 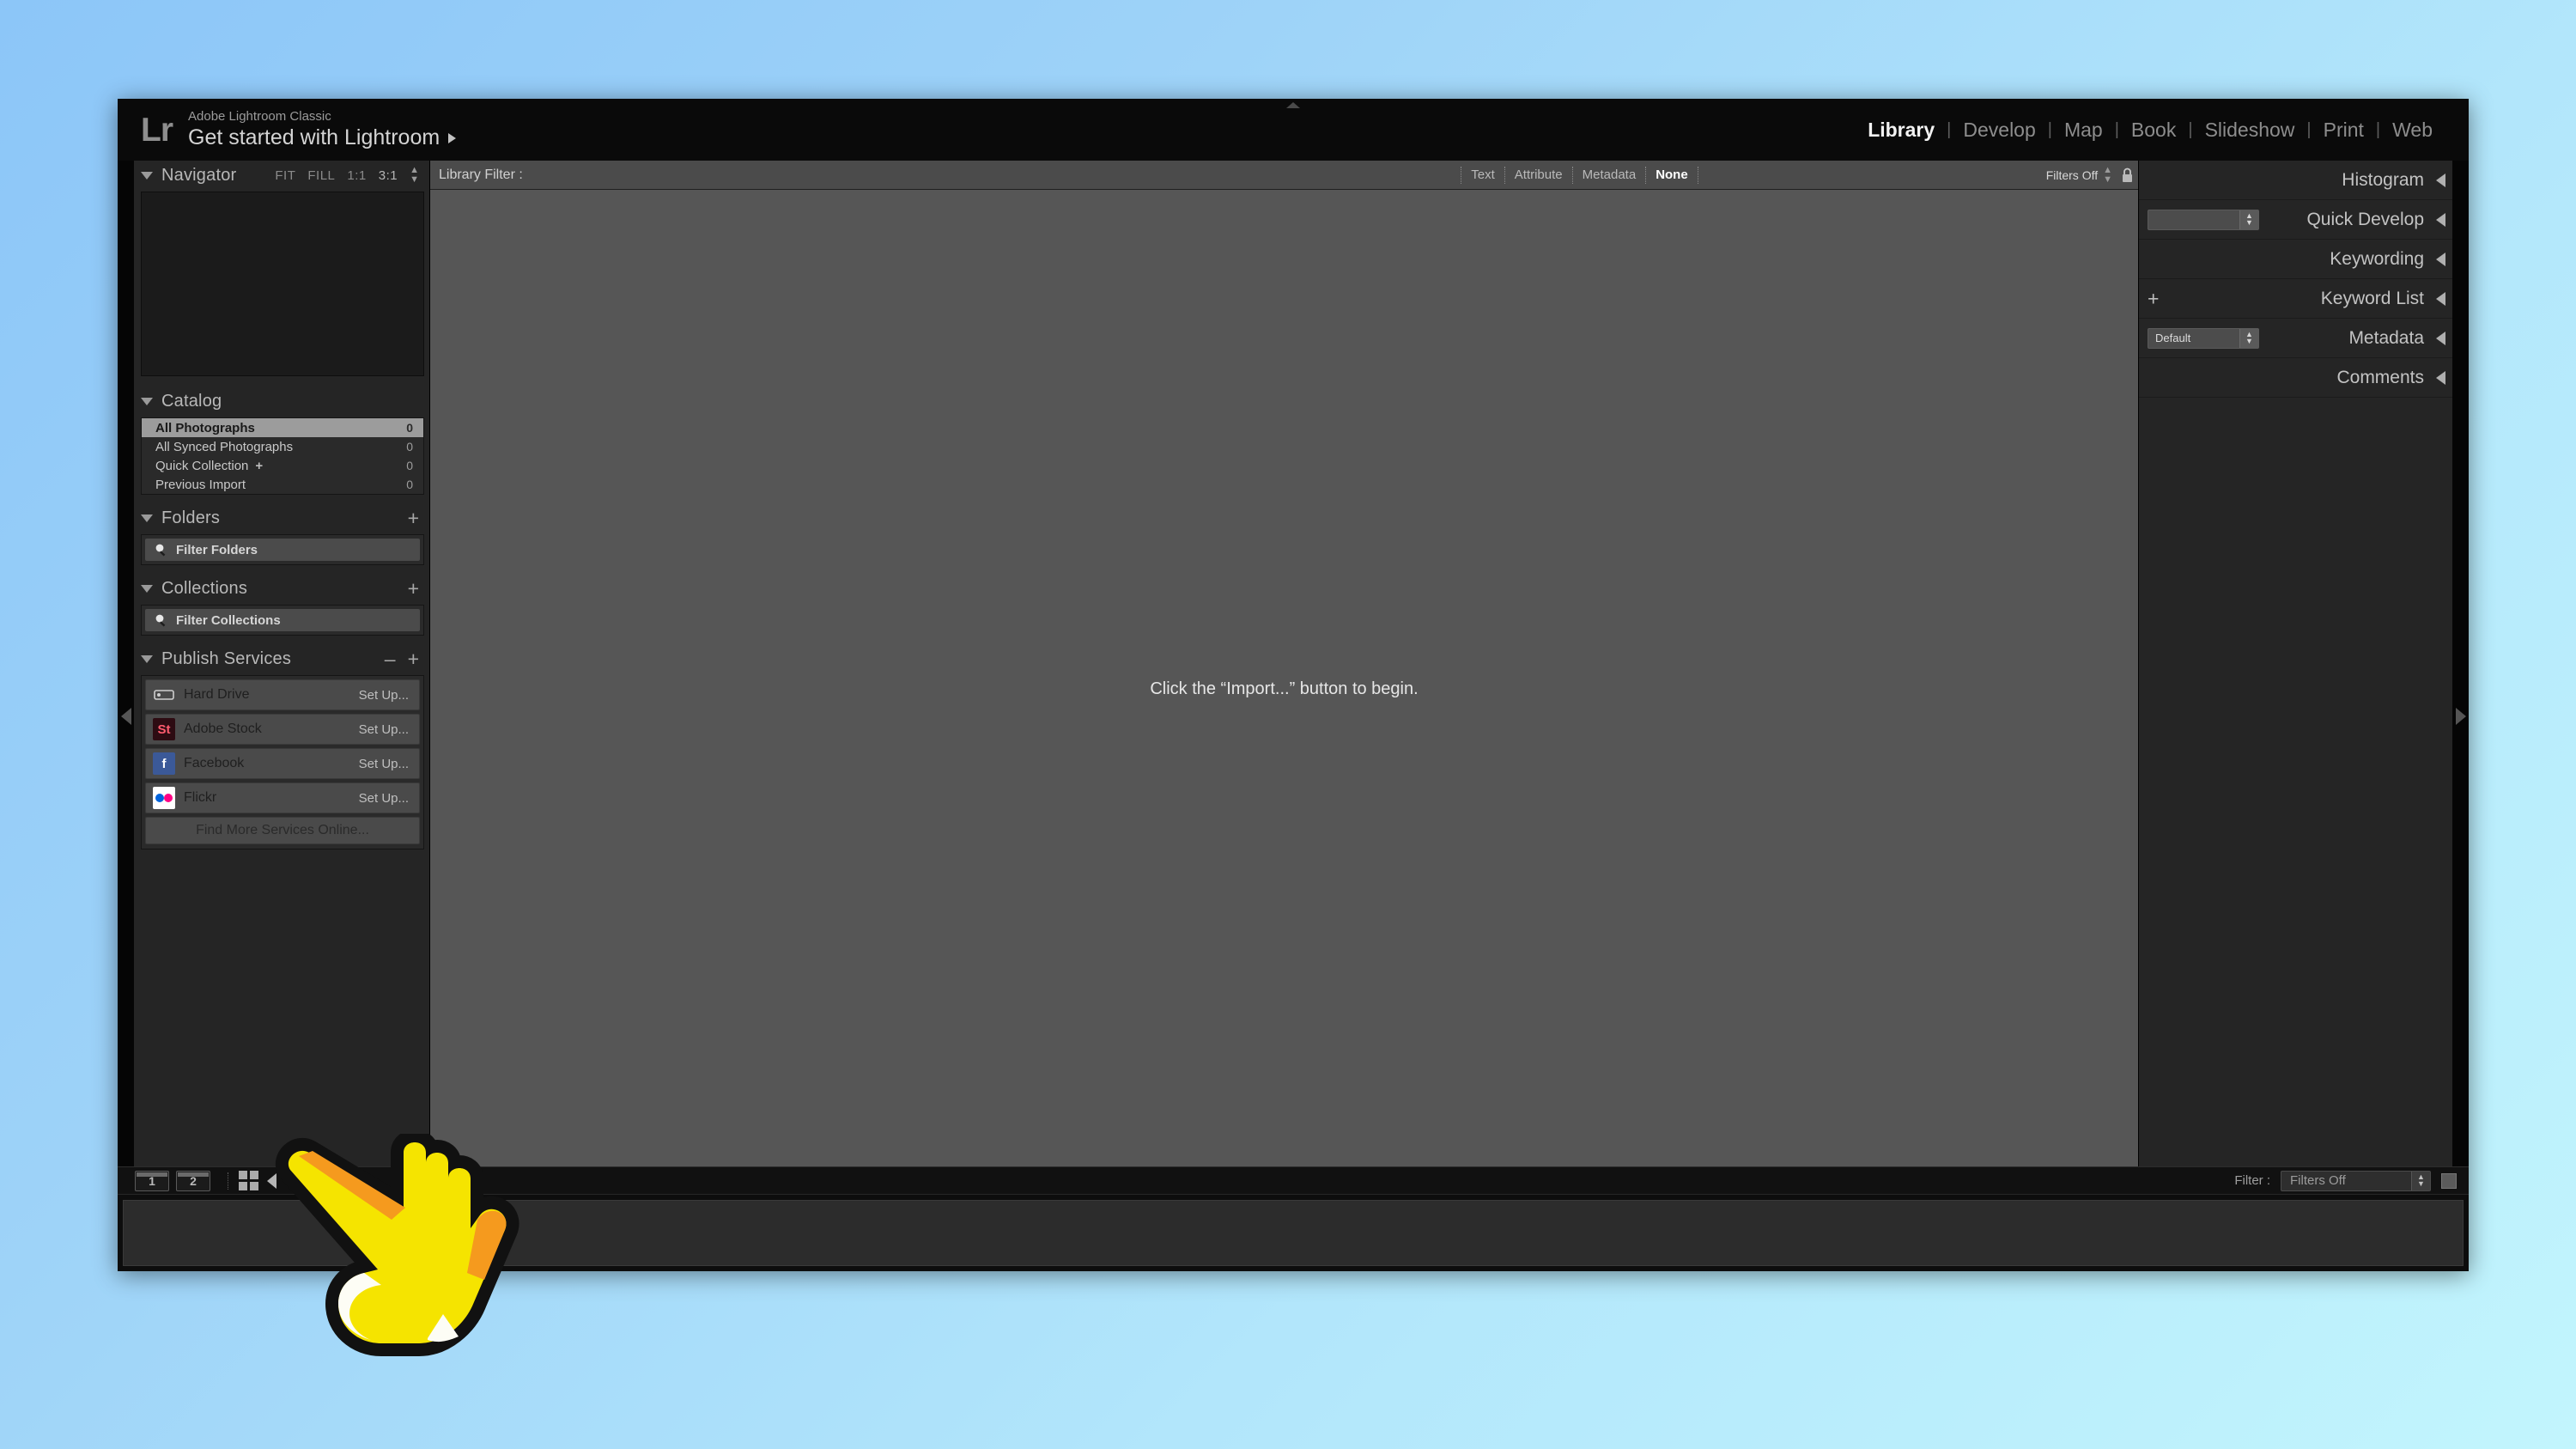 What do you see at coordinates (281, 588) in the screenshot?
I see `collections-header: Collections +` at bounding box center [281, 588].